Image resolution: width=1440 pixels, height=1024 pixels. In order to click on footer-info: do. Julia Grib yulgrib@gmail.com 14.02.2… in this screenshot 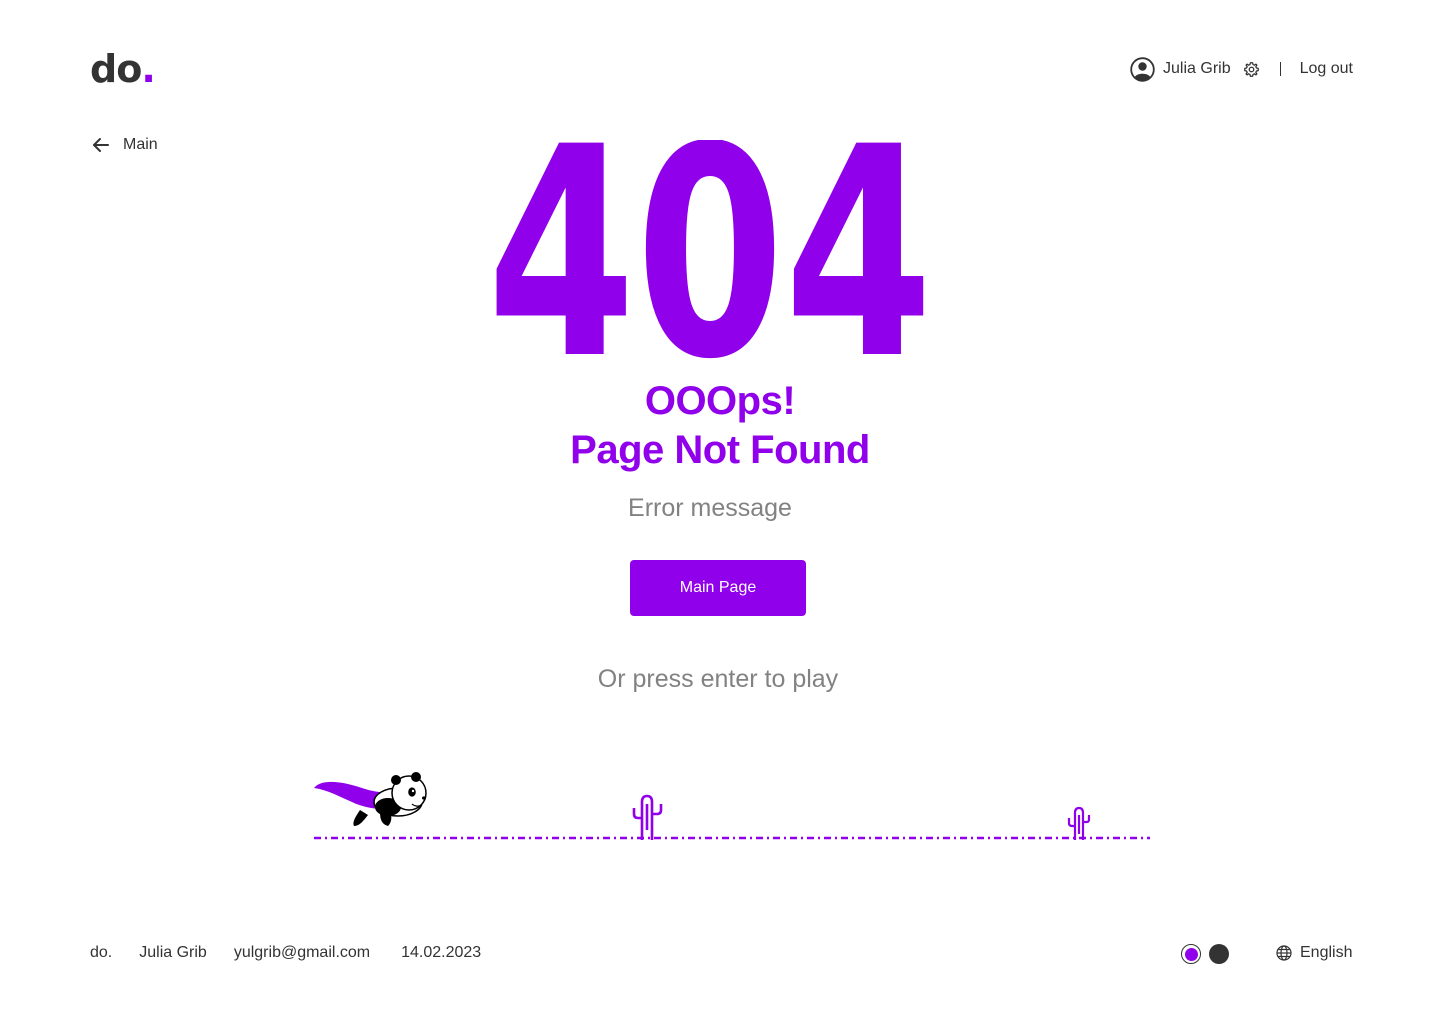, I will do `click(299, 953)`.